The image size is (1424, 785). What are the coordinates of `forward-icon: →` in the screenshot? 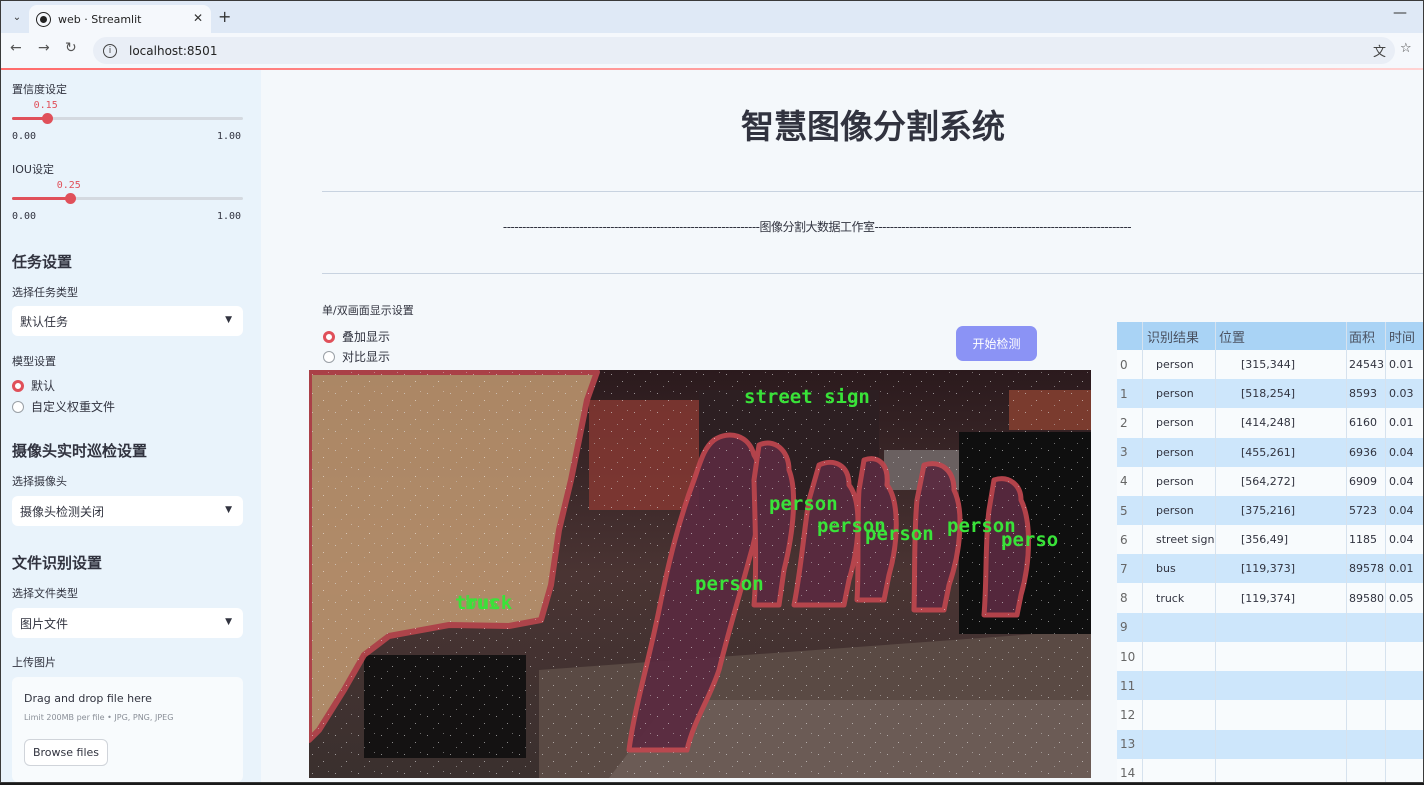 It's located at (44, 48).